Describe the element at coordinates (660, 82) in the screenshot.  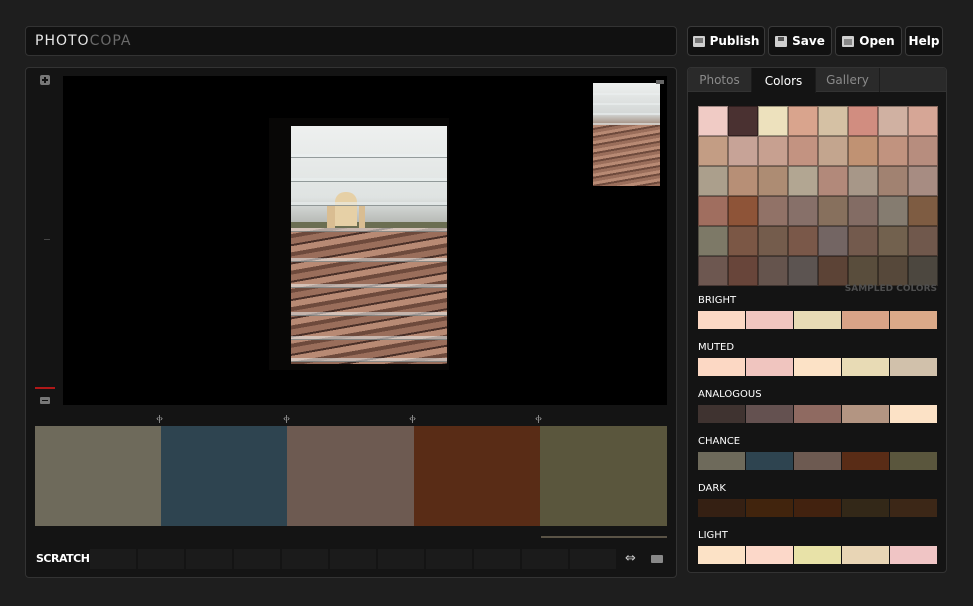
I see `thumbnail-toggle-button` at that location.